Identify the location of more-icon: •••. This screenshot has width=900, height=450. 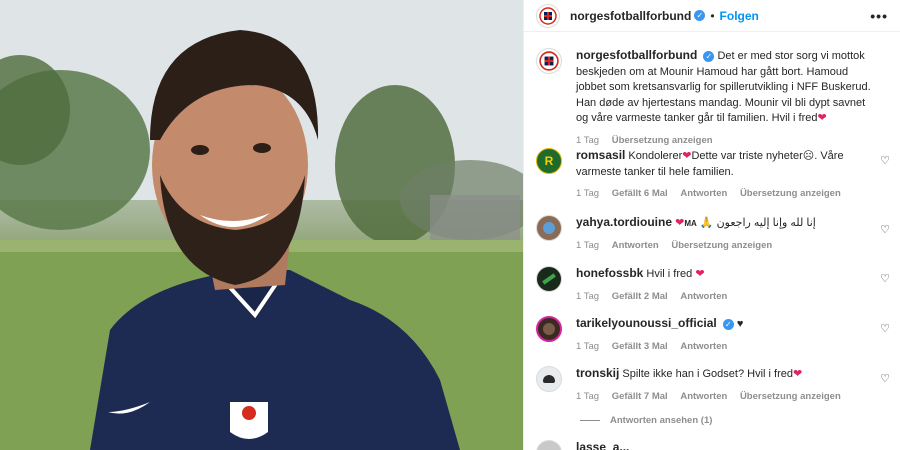
(879, 16).